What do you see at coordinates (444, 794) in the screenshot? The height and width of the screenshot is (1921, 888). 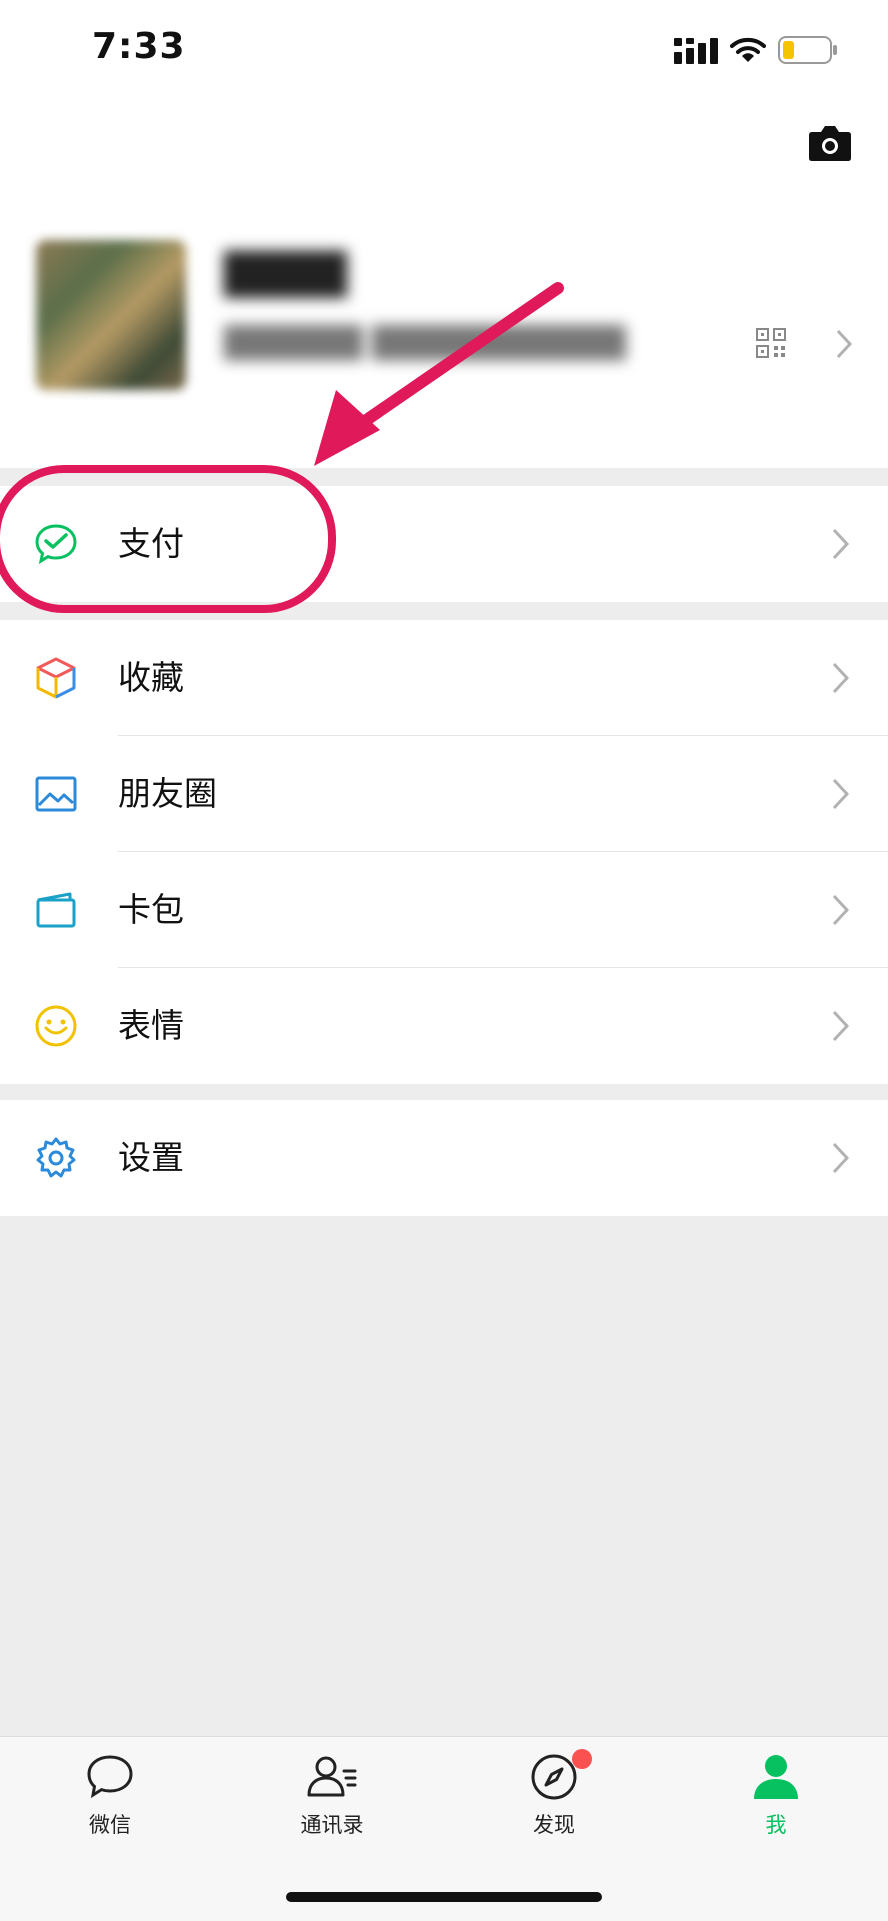 I see `menu-item-moments: 朋友圈` at bounding box center [444, 794].